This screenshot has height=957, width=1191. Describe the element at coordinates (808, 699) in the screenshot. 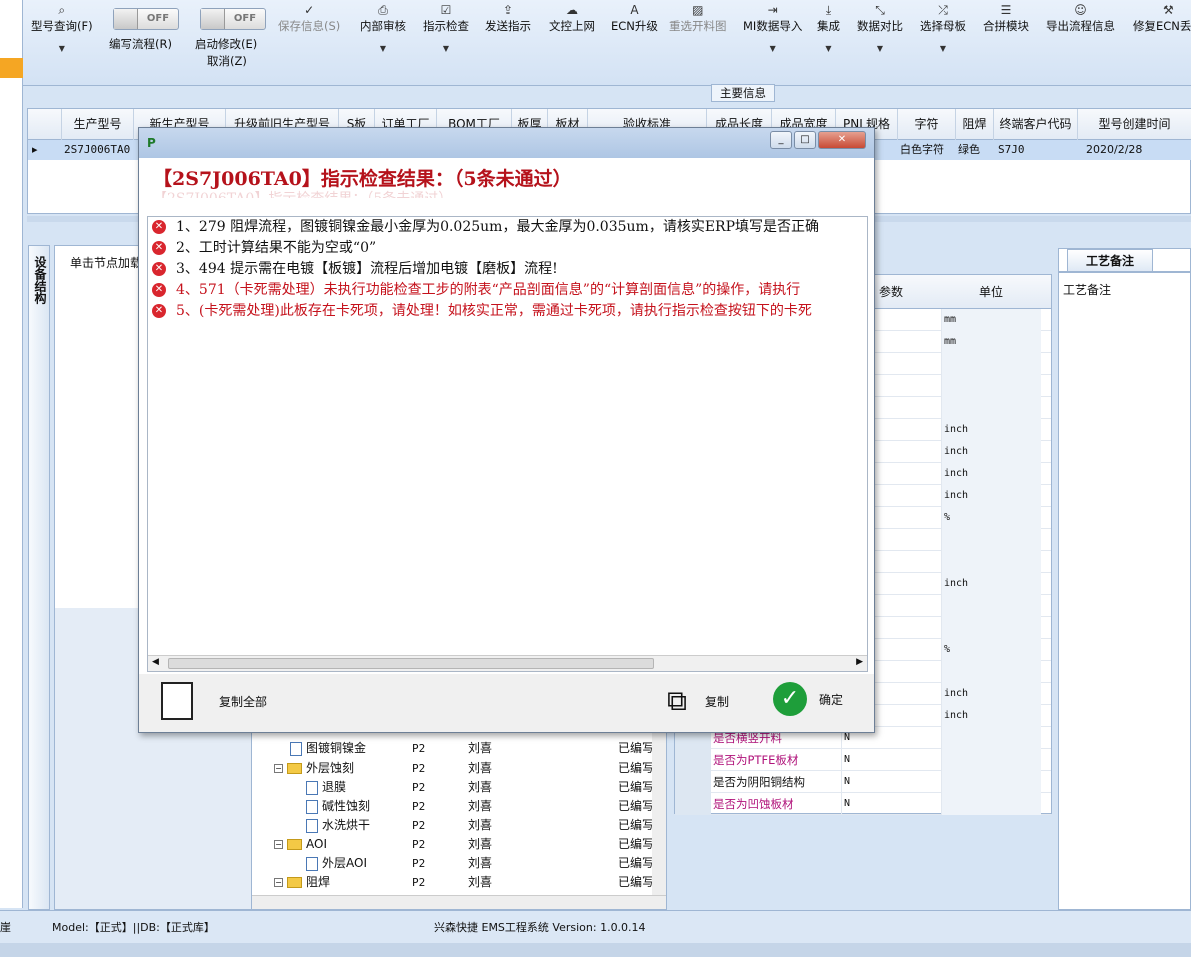

I see `ok-button: ✓ 确定` at that location.